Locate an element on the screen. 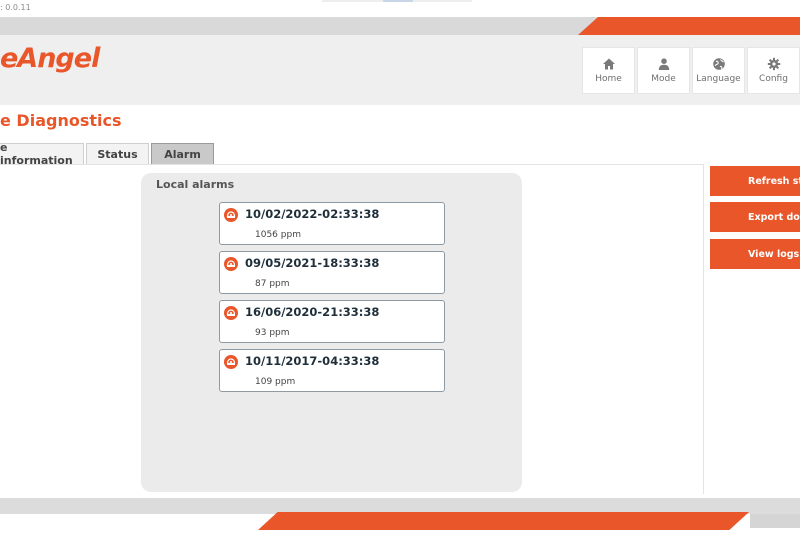 This screenshot has height=533, width=800. nav-home-button: Home is located at coordinates (608, 70).